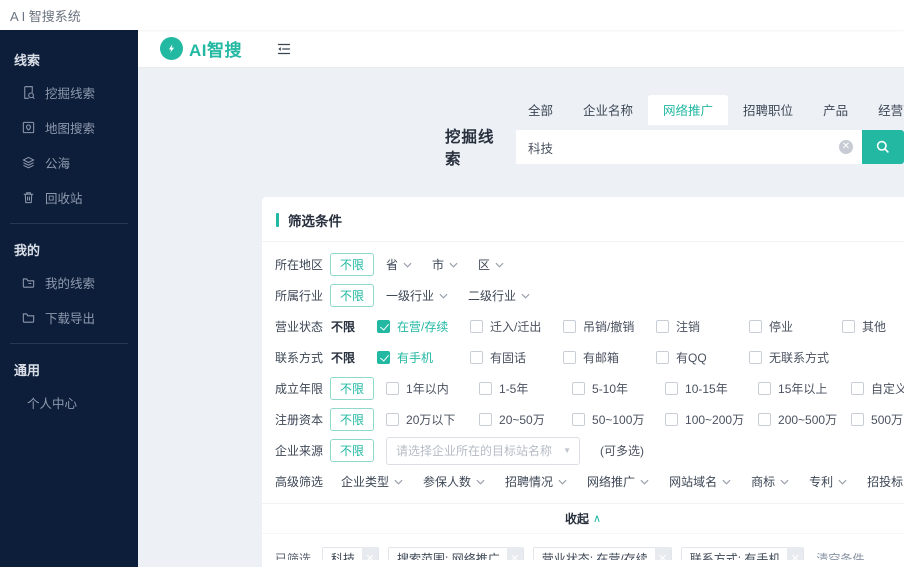 This screenshot has width=904, height=567. Describe the element at coordinates (795, 326) in the screenshot. I see `filter-checkbox: 停业` at that location.